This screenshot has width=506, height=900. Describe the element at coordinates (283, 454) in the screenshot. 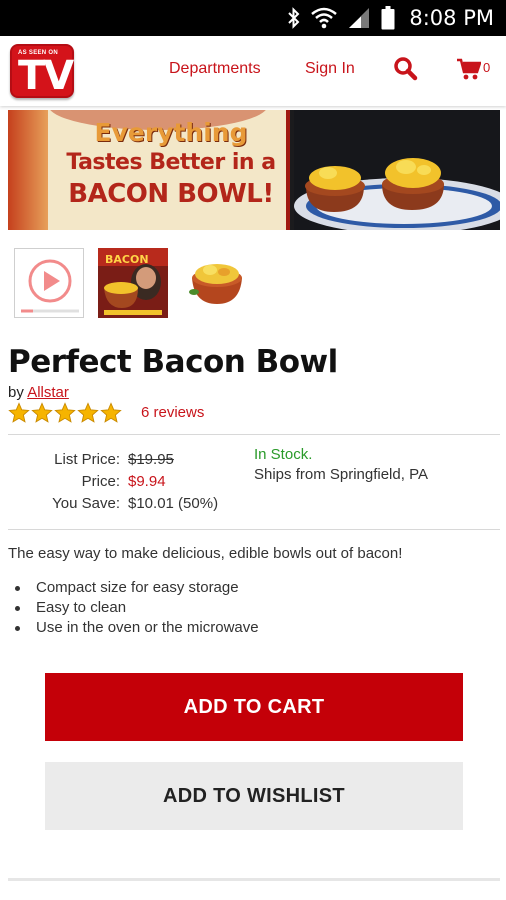

I see `stock-status: In Stock.` at that location.